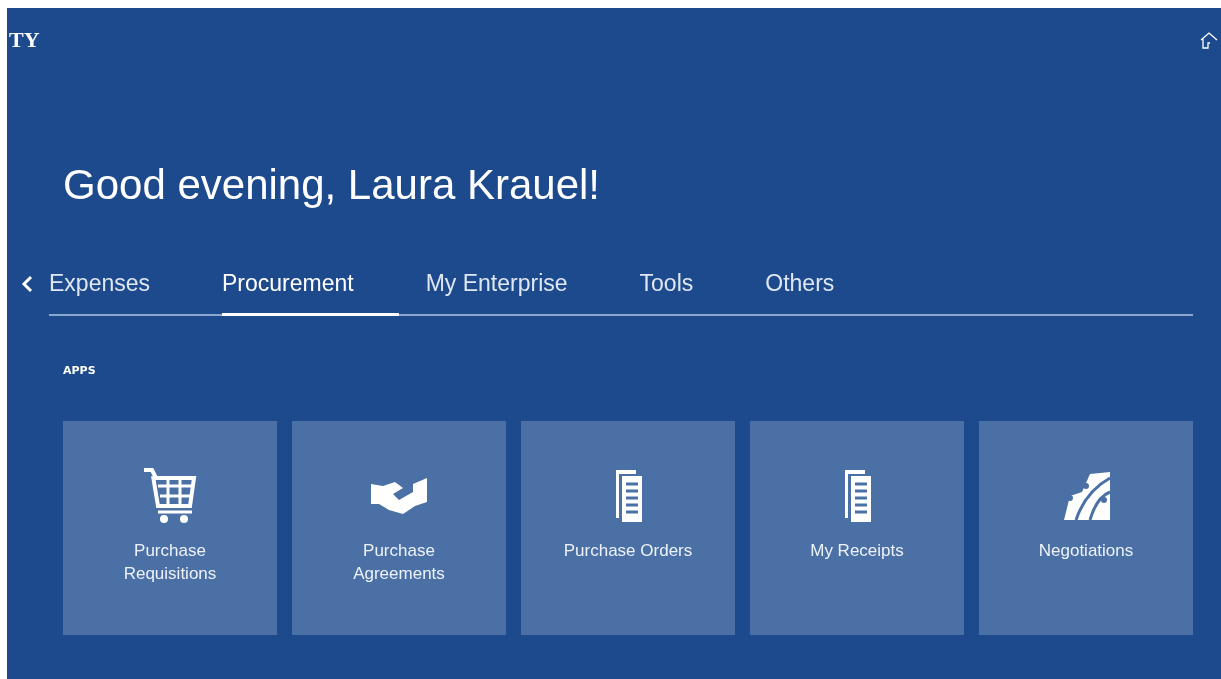 This screenshot has height=679, width=1221. Describe the element at coordinates (628, 528) in the screenshot. I see `app-tile: Purchase Orders` at that location.